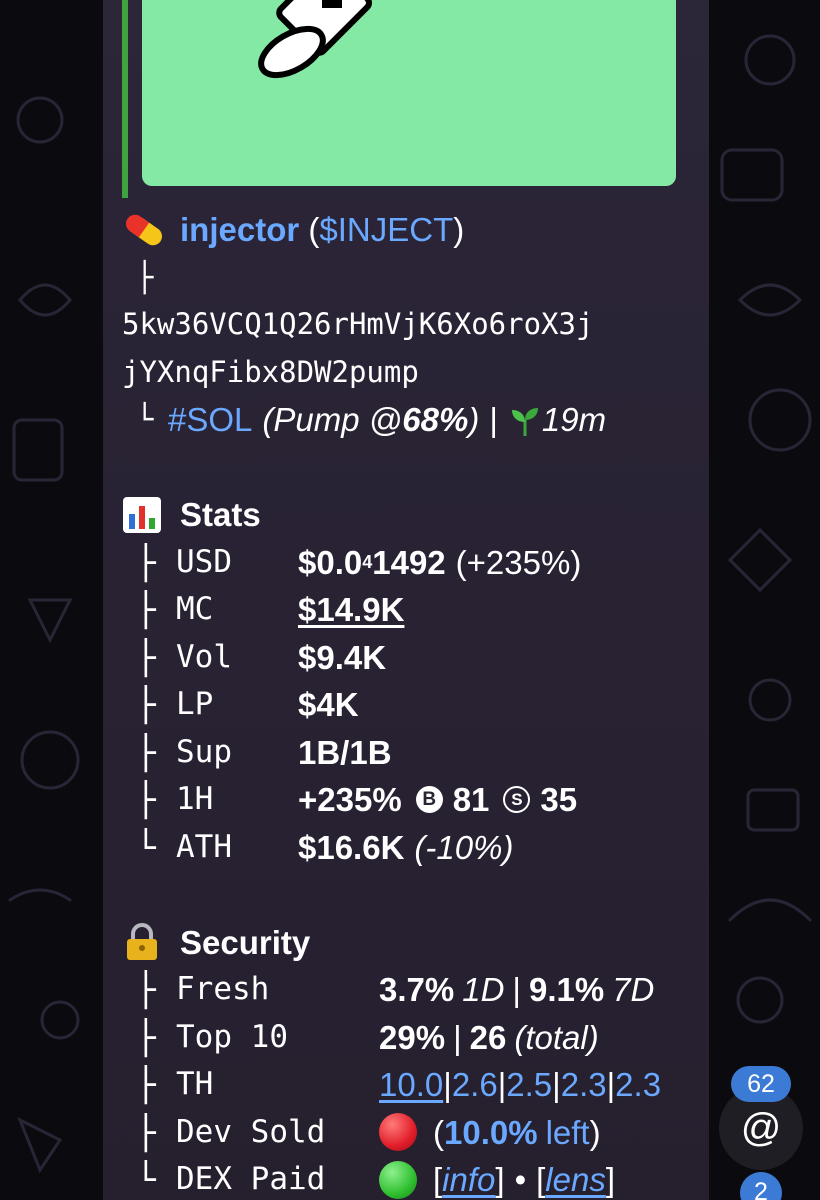 The width and height of the screenshot is (820, 1200). Describe the element at coordinates (488, 1037) in the screenshot. I see `top10-count: 26` at that location.